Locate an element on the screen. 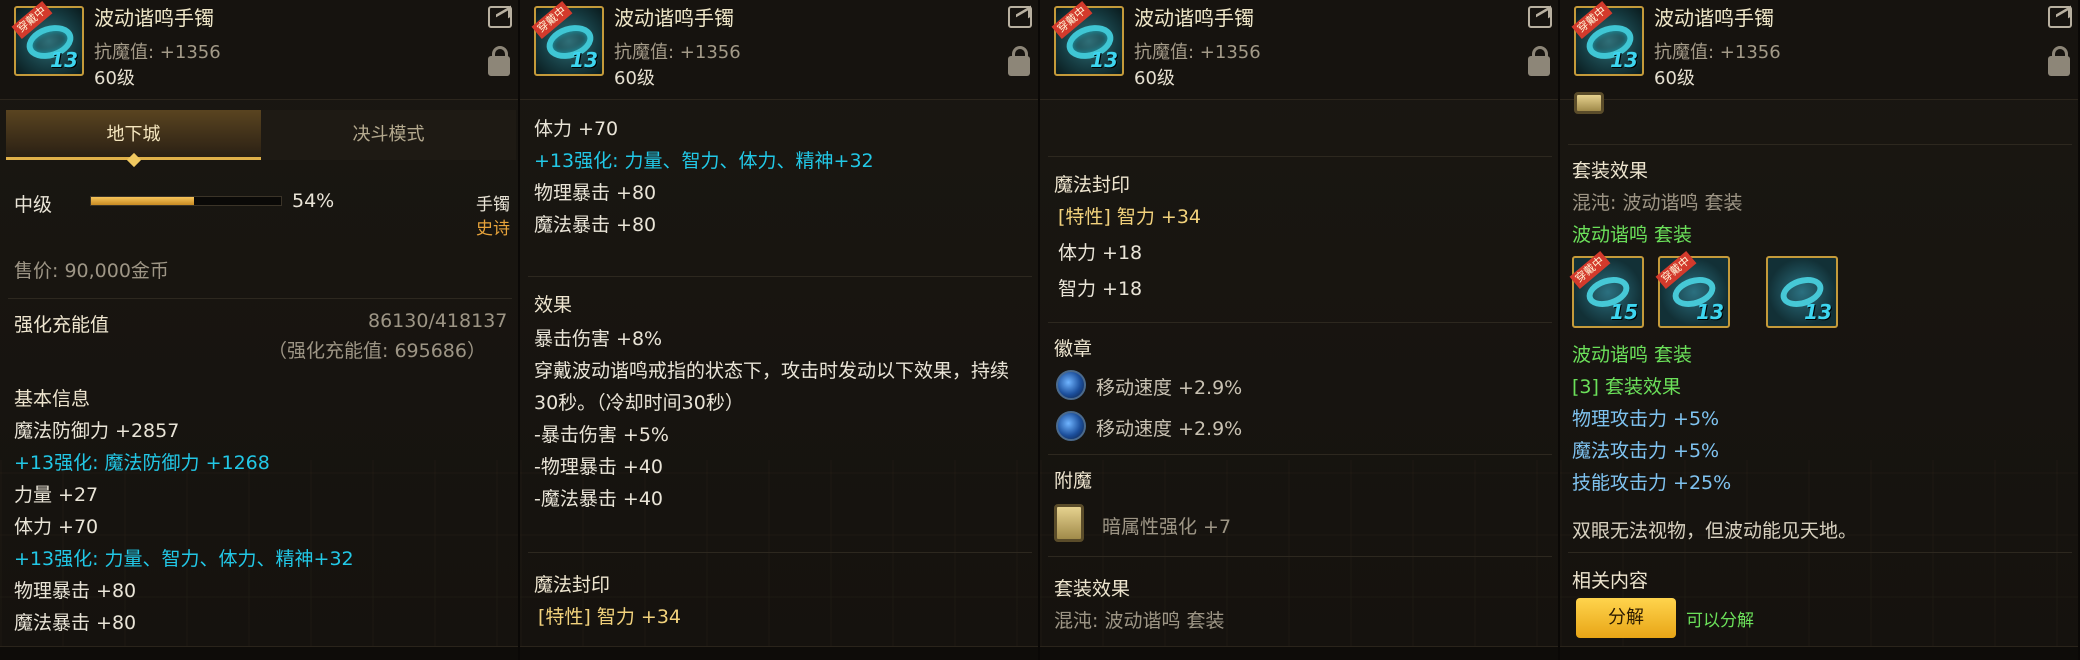  grade-label: 中级 is located at coordinates (33, 205).